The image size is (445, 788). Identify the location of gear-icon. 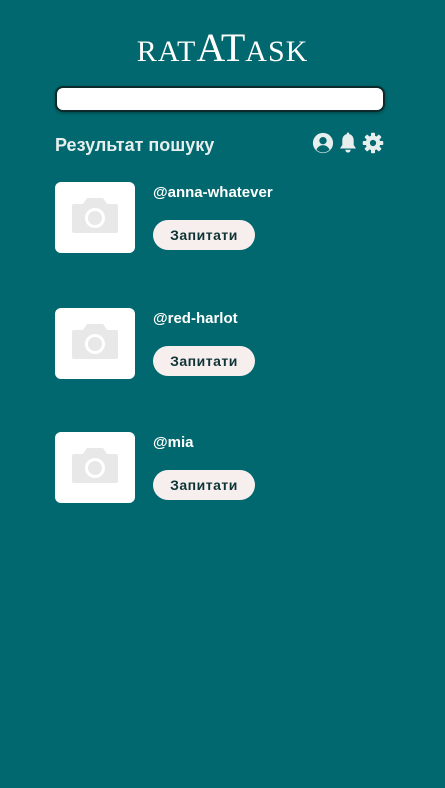
(373, 143).